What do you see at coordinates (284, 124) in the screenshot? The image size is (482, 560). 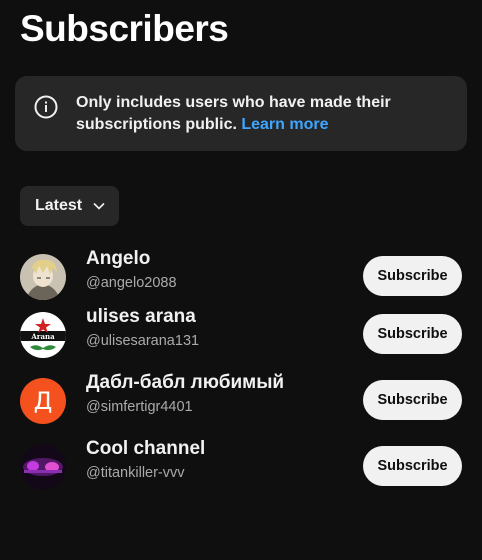 I see `learn-more-link: Learn more` at bounding box center [284, 124].